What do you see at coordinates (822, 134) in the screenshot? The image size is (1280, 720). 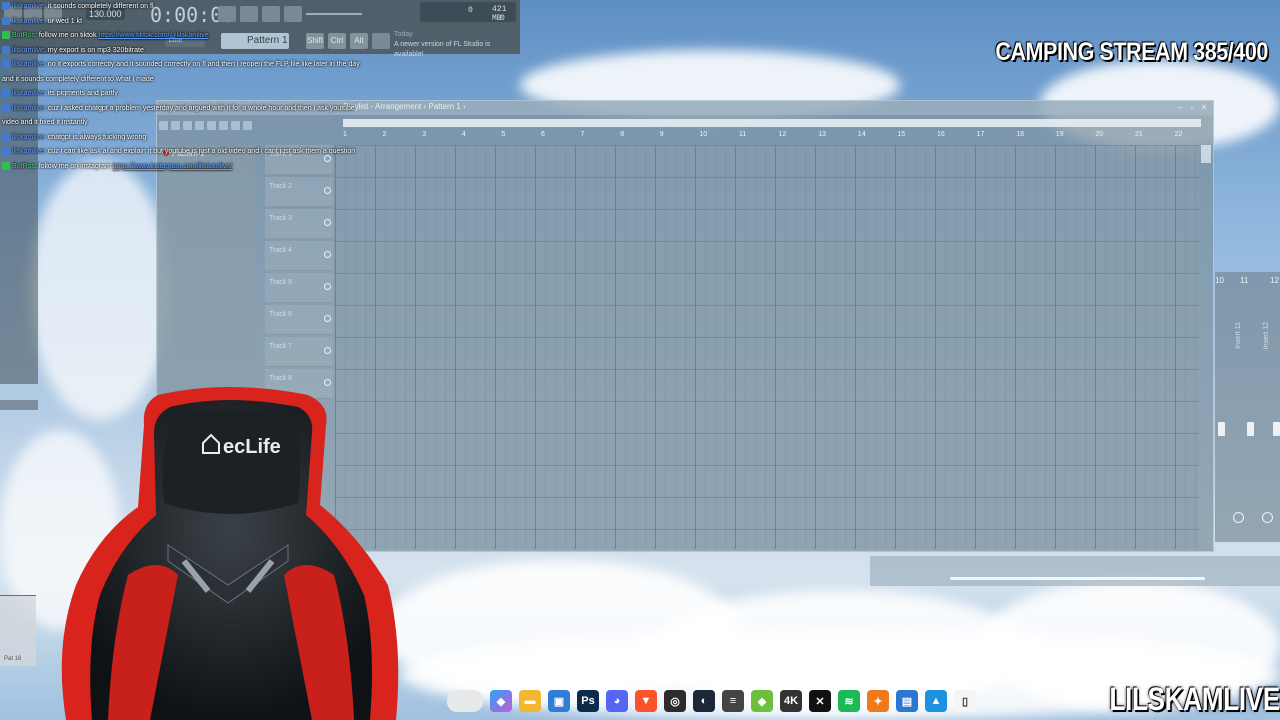 I see `bar-number: 13` at bounding box center [822, 134].